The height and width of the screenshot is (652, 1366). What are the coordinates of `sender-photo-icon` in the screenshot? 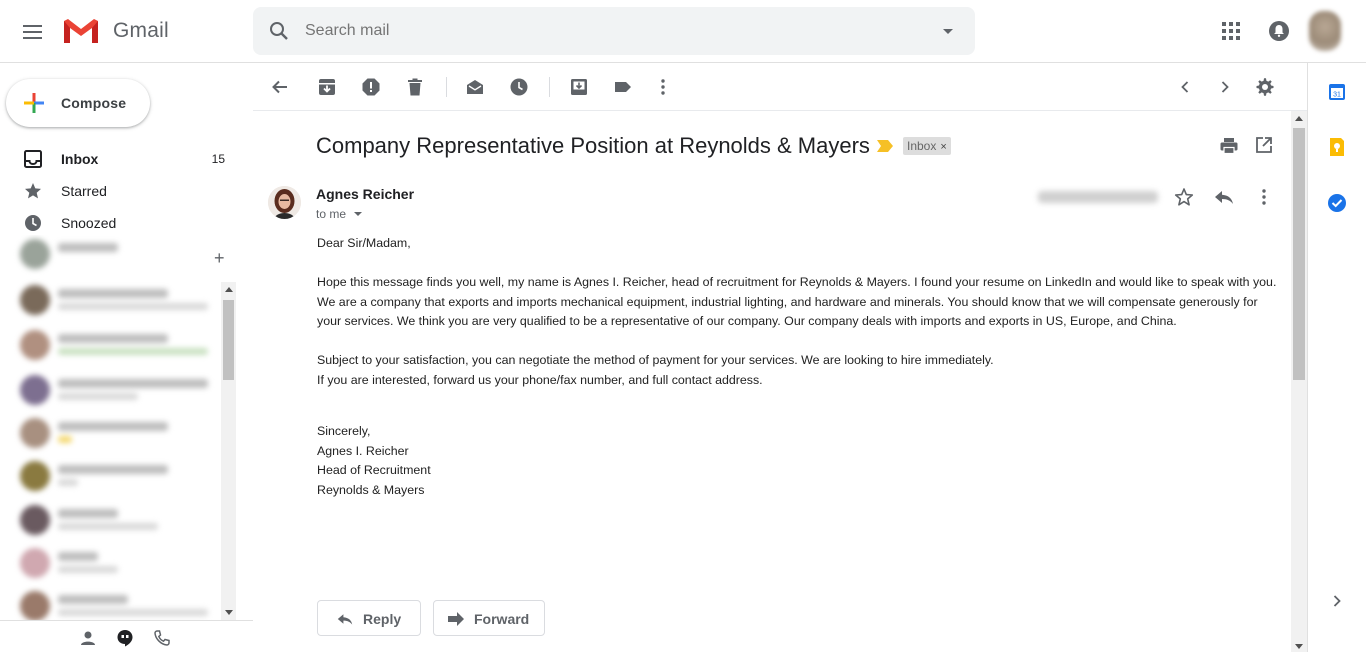 It's located at (284, 202).